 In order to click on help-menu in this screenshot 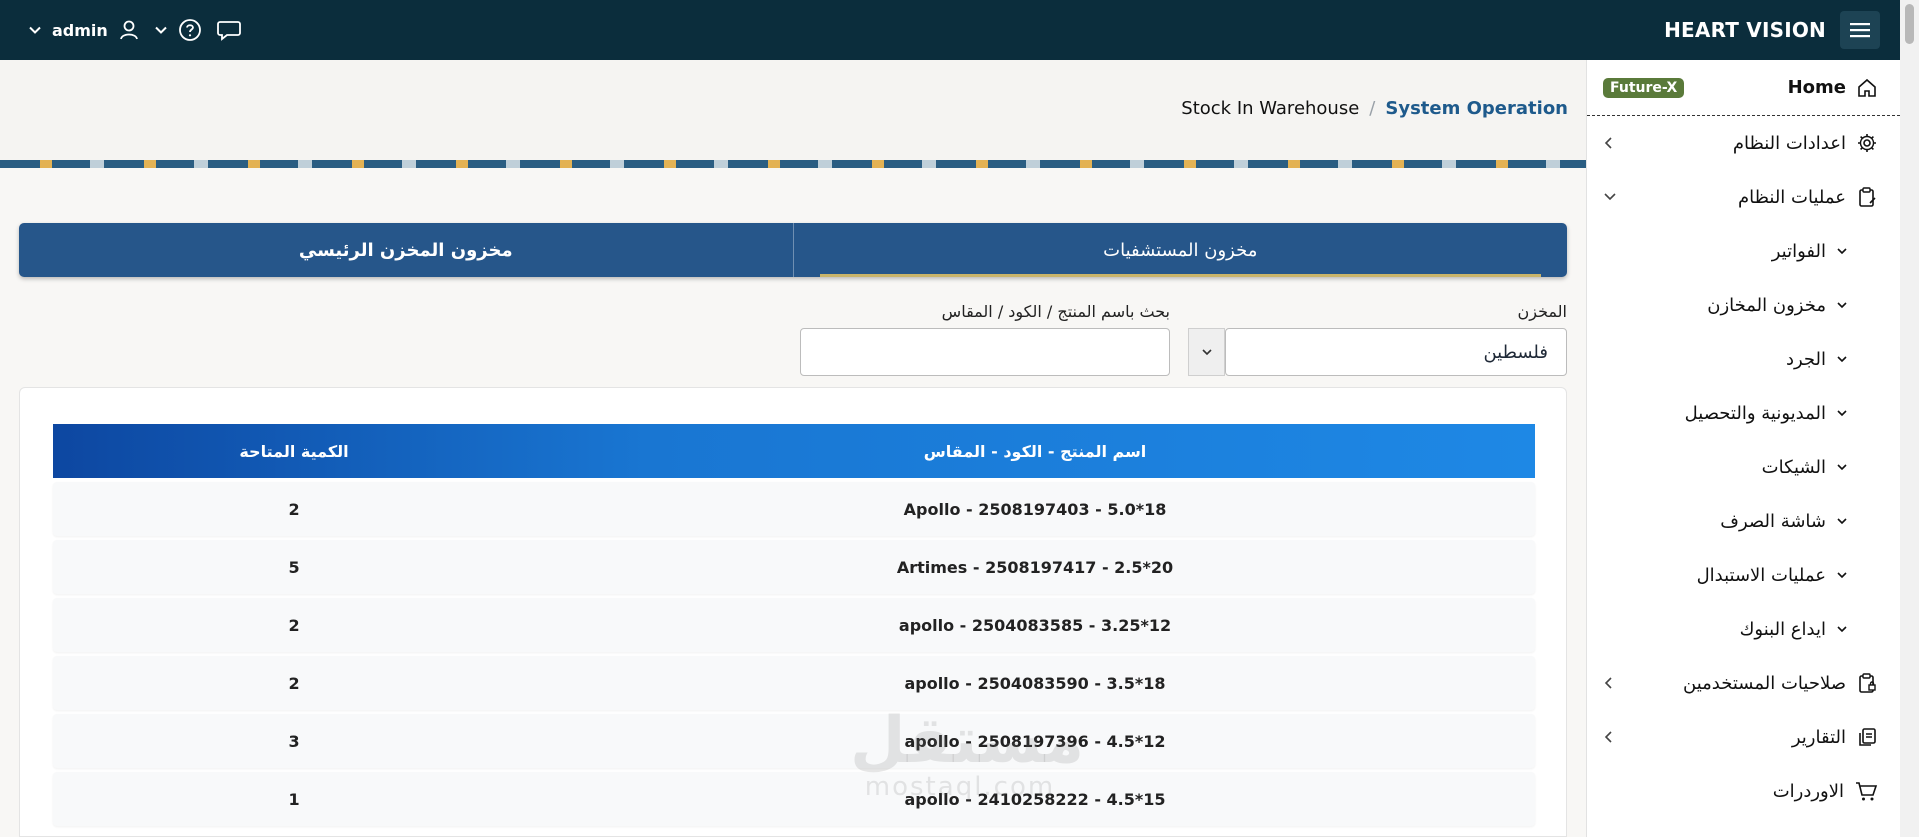, I will do `click(178, 30)`.